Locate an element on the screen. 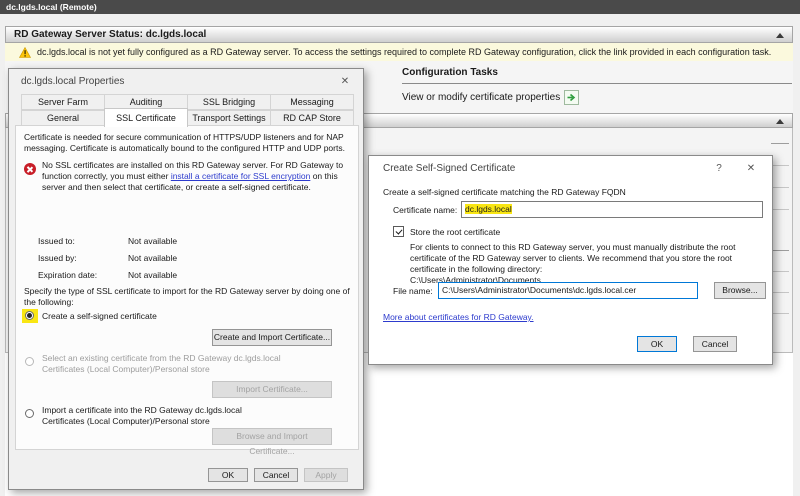  warning-icon is located at coordinates (25, 52).